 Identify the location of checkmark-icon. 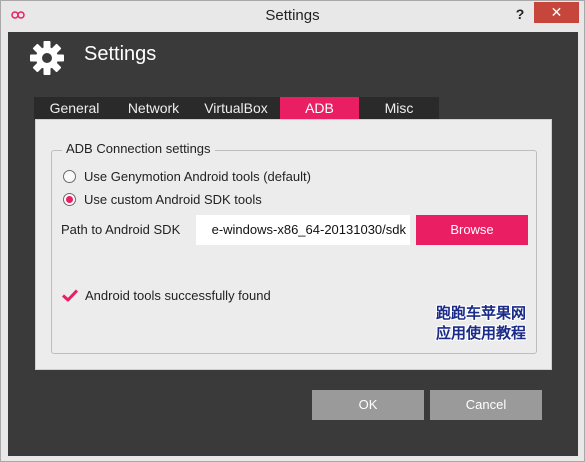
(70, 295).